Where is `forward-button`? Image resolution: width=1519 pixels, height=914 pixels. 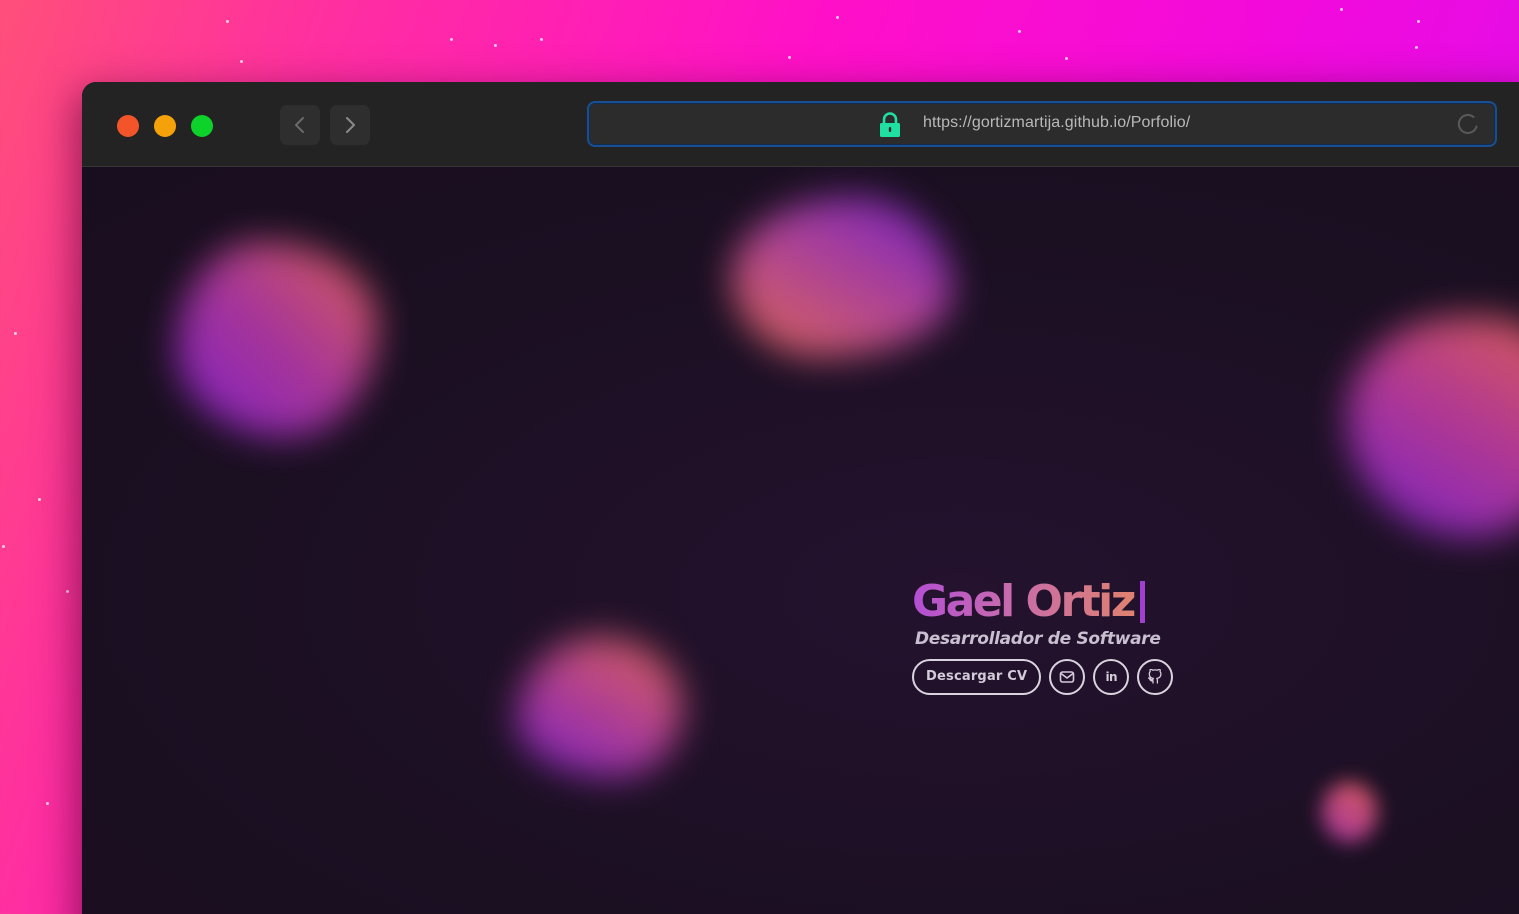 forward-button is located at coordinates (350, 125).